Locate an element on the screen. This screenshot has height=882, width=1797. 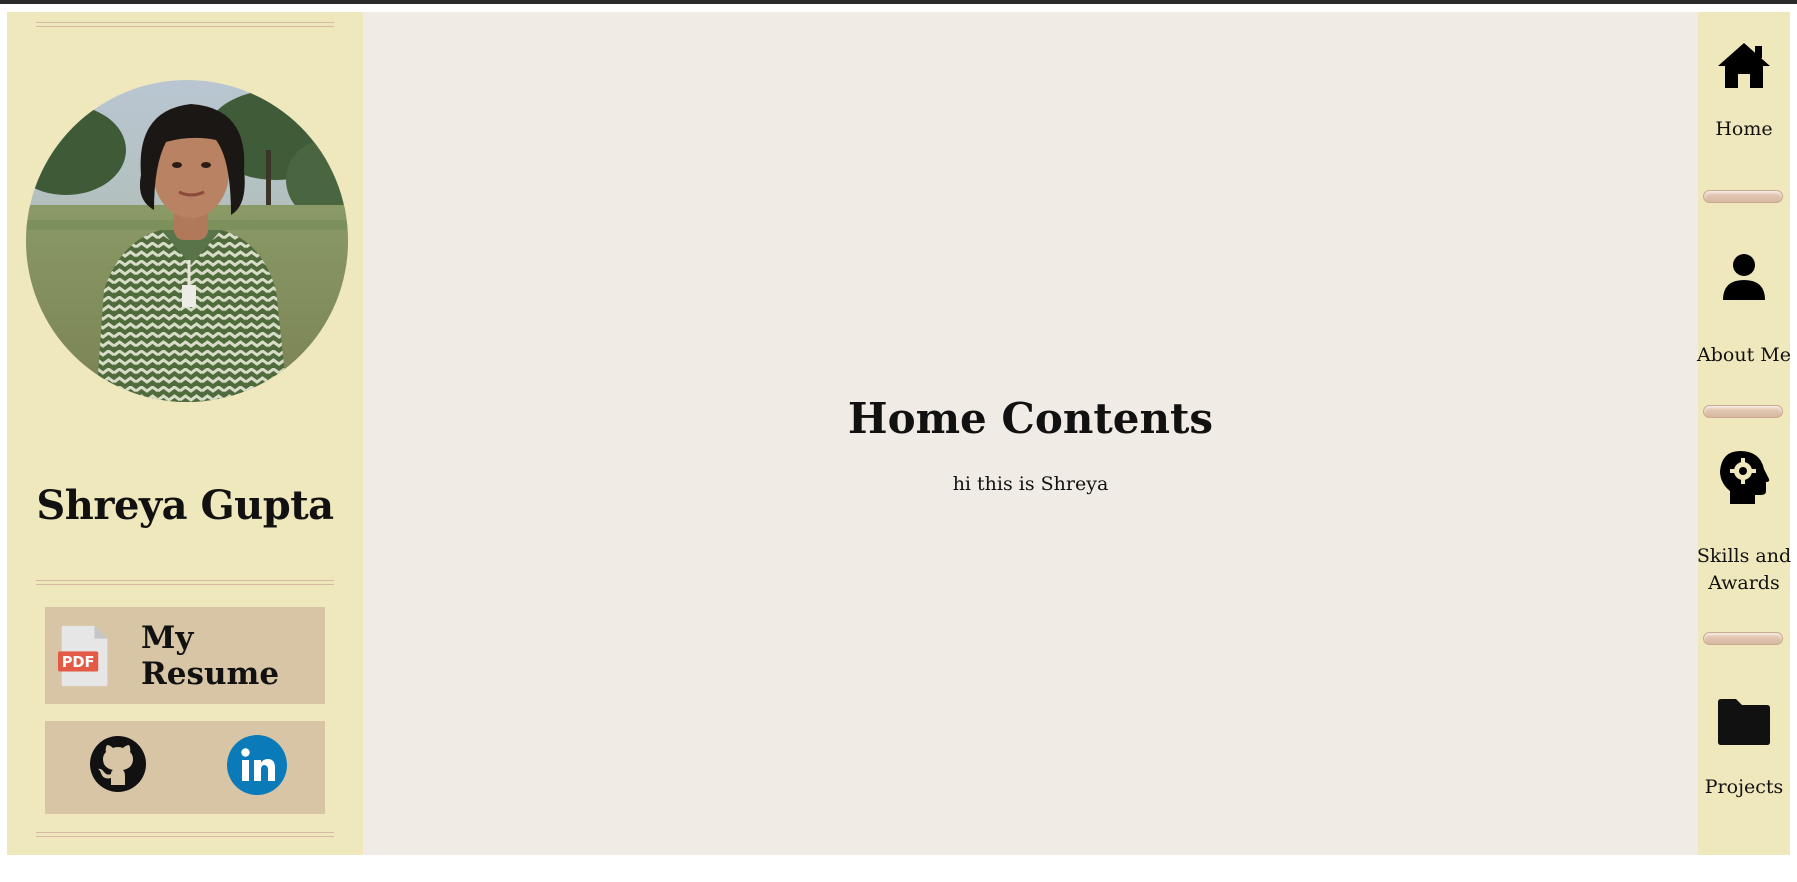
profile-name: Shreya Gupta is located at coordinates (185, 505).